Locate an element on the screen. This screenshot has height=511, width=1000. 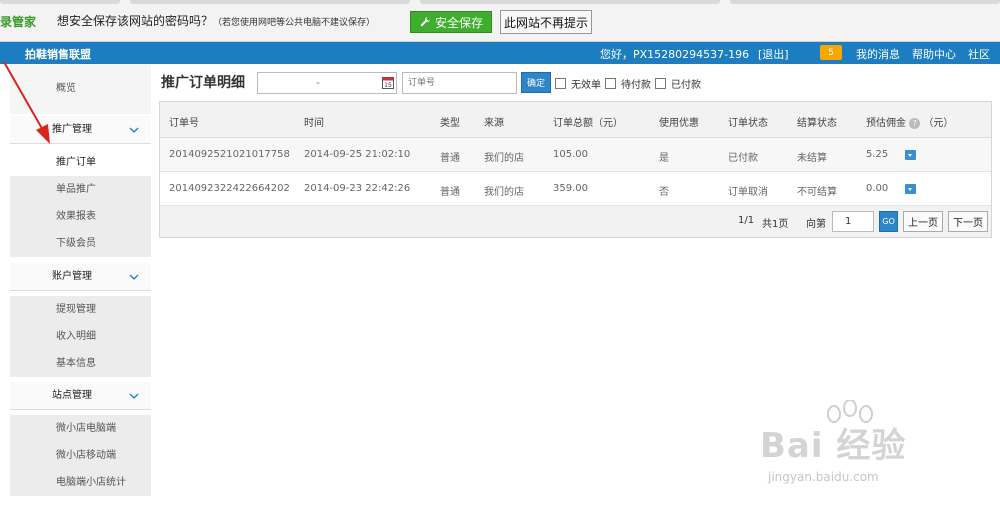
message-count-badge: 5 is located at coordinates (831, 52).